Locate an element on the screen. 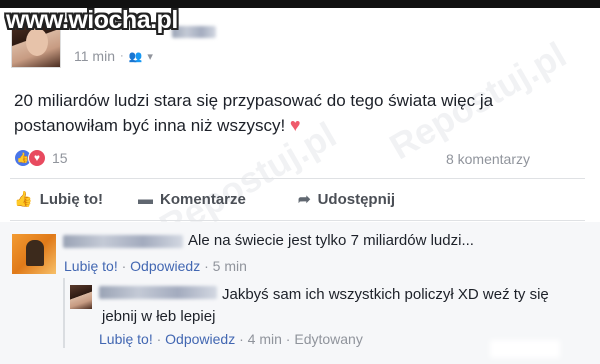 Image resolution: width=600 pixels, height=364 pixels. comment-meta: Lubię to! · Odpowiedz · 5 min is located at coordinates (155, 266).